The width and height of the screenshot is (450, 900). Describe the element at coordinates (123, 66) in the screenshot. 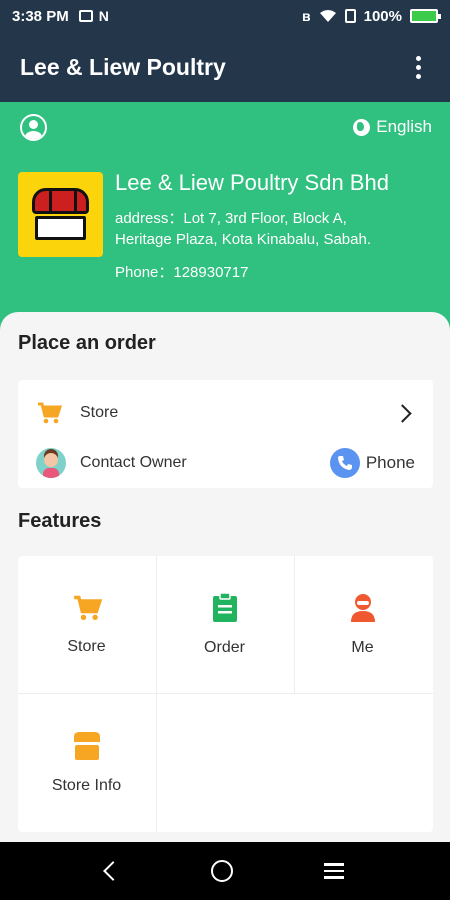

I see `app-title: Lee & Liew Poultry` at that location.